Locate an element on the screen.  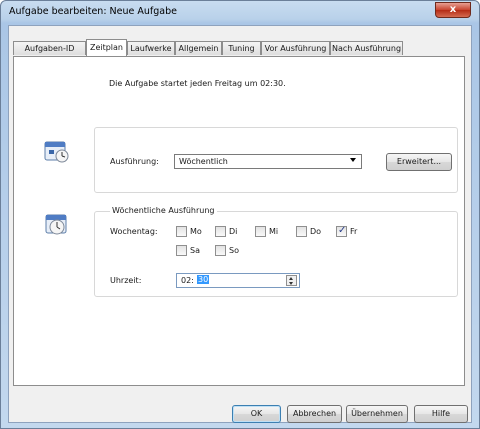
weekday-label: Wochentag: is located at coordinates (134, 231).